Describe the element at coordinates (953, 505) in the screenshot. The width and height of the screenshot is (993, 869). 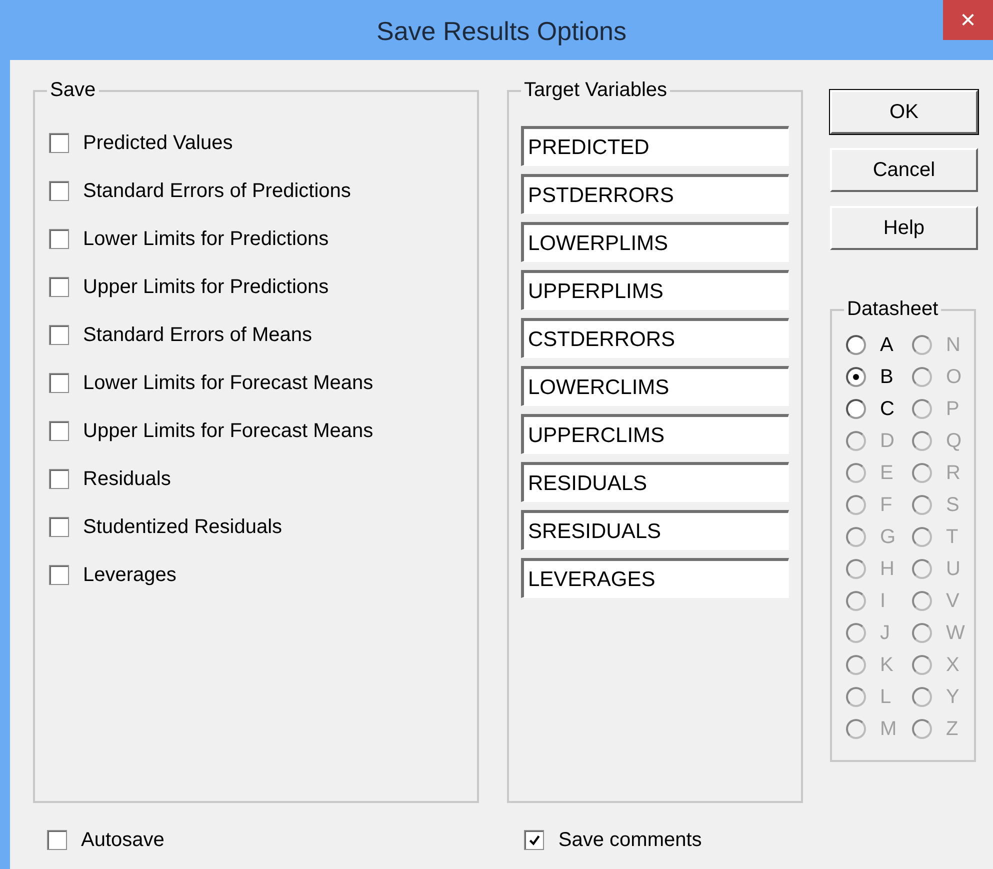
I see `radio-label: S` at that location.